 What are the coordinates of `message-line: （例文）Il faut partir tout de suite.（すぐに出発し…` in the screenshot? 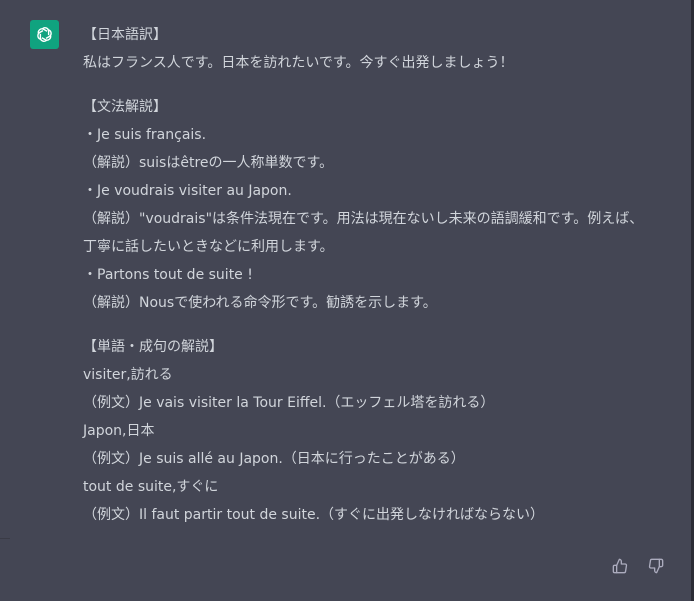 It's located at (314, 515).